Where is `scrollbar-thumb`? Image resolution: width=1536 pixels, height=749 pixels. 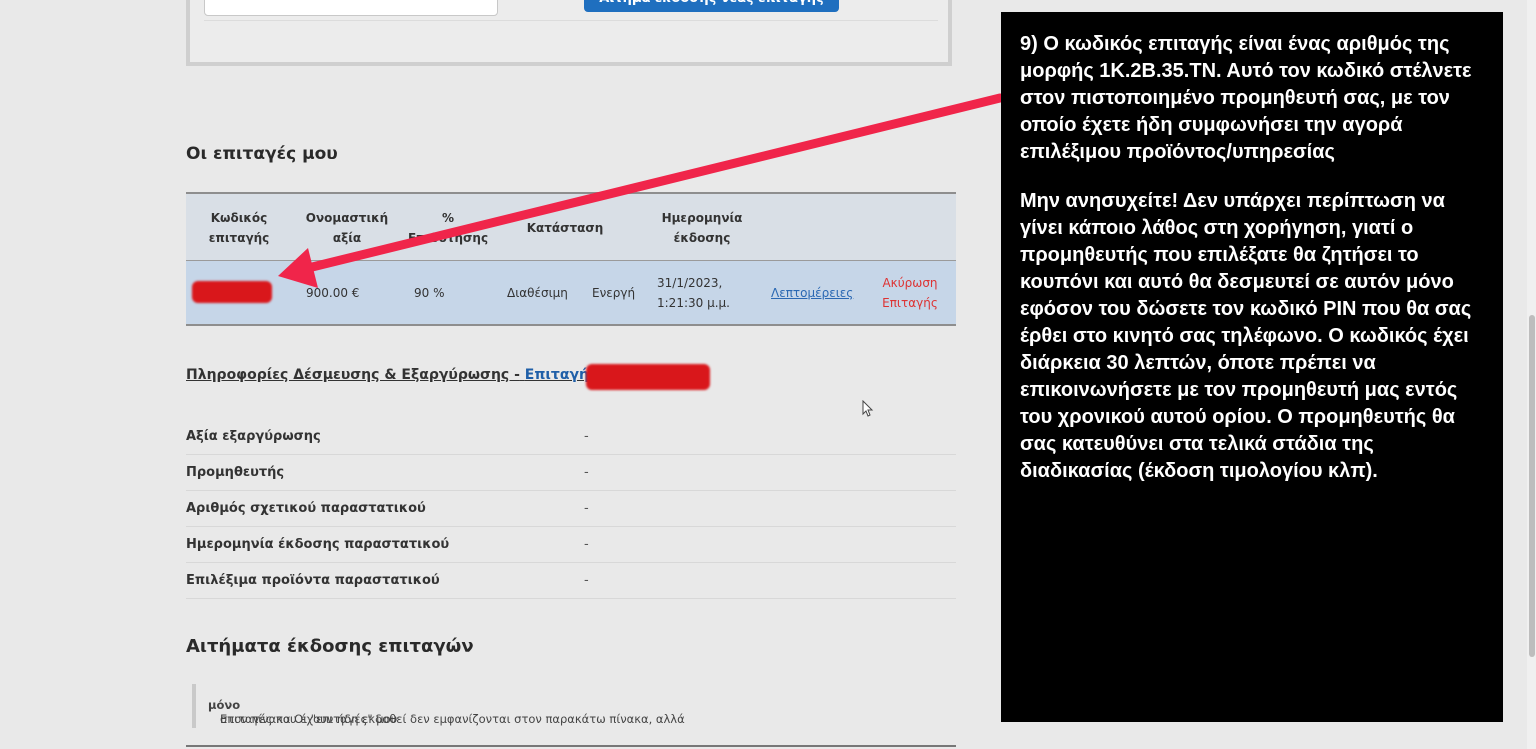 scrollbar-thumb is located at coordinates (1532, 486).